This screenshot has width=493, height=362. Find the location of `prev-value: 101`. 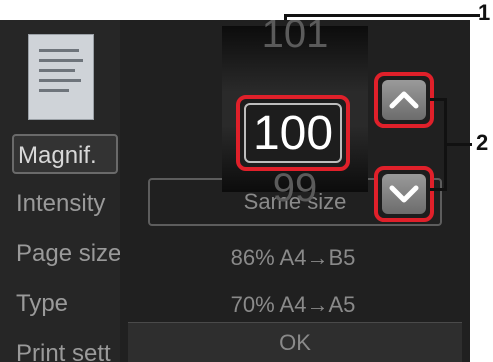

prev-value: 101 is located at coordinates (295, 38).